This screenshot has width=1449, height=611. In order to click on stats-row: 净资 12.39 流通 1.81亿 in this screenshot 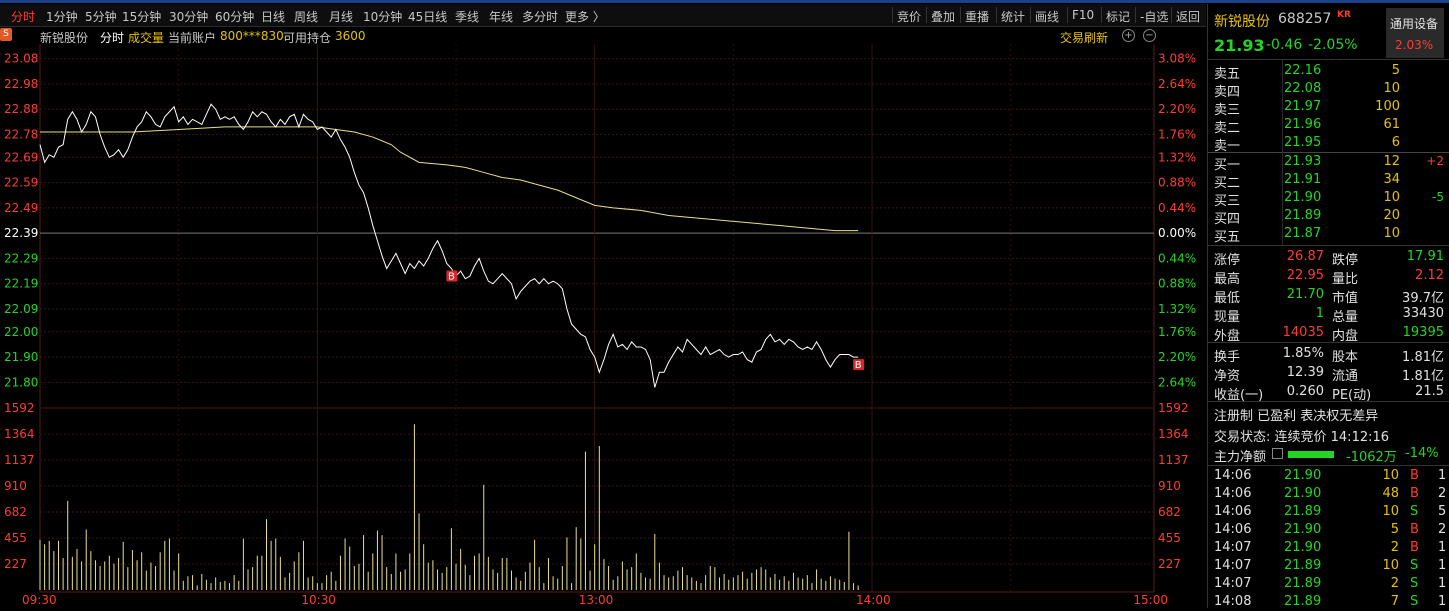, I will do `click(1328, 373)`.